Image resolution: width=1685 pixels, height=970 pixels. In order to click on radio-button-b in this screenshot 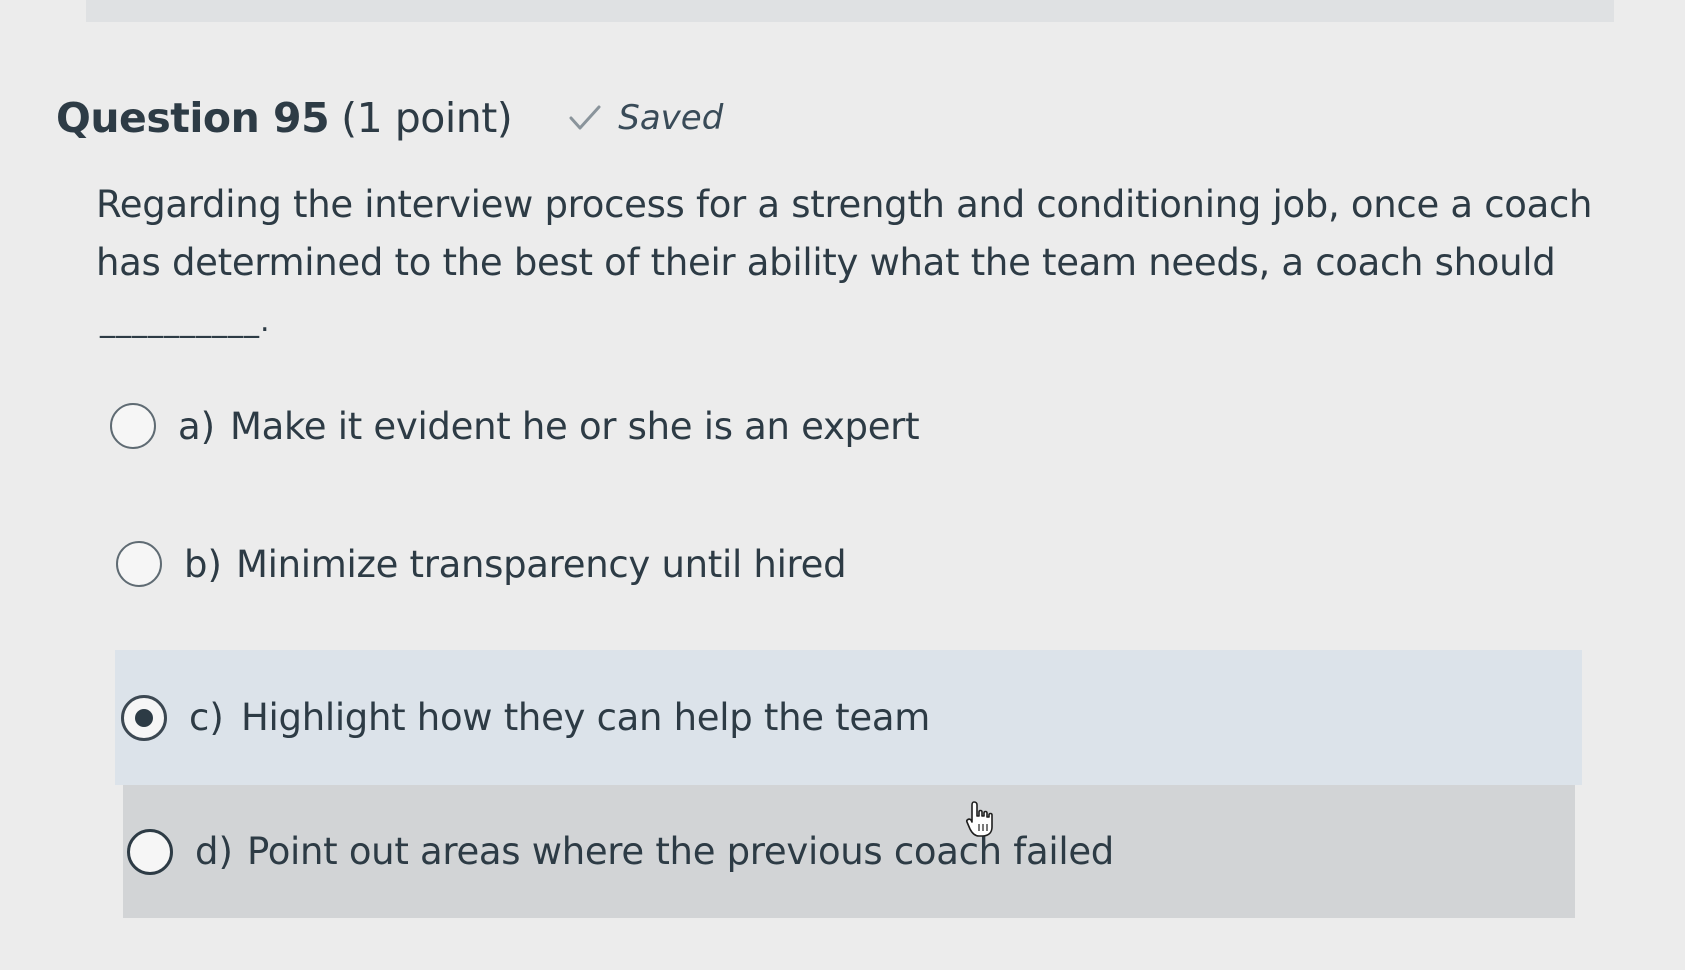, I will do `click(139, 564)`.